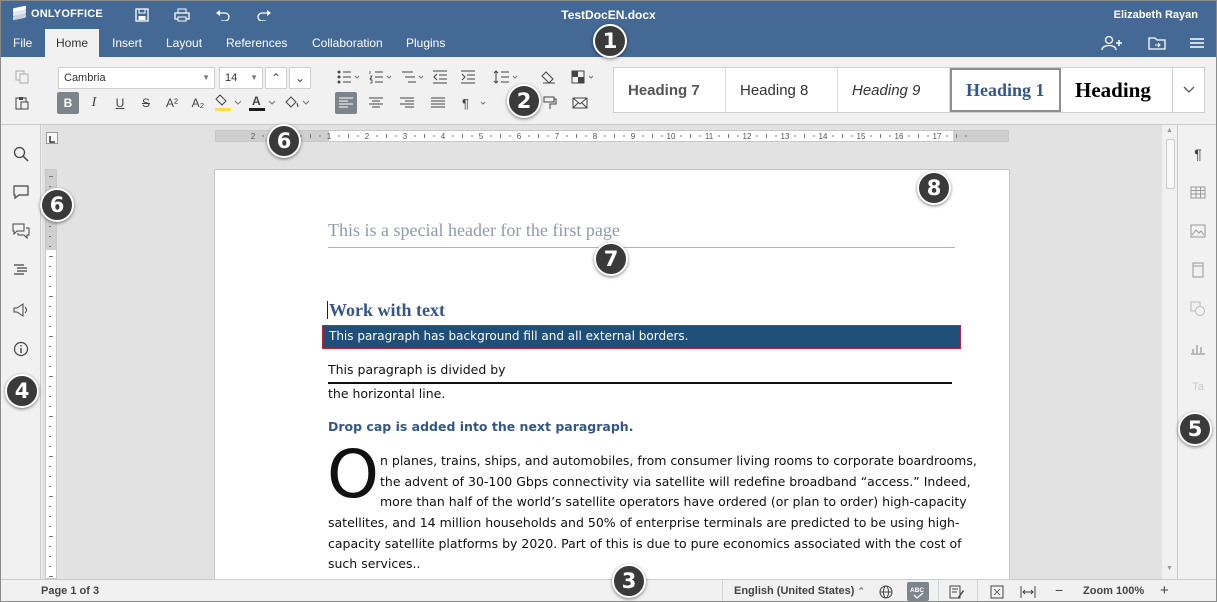 This screenshot has width=1217, height=602. What do you see at coordinates (52, 138) in the screenshot?
I see `tab-stop-selector-icon` at bounding box center [52, 138].